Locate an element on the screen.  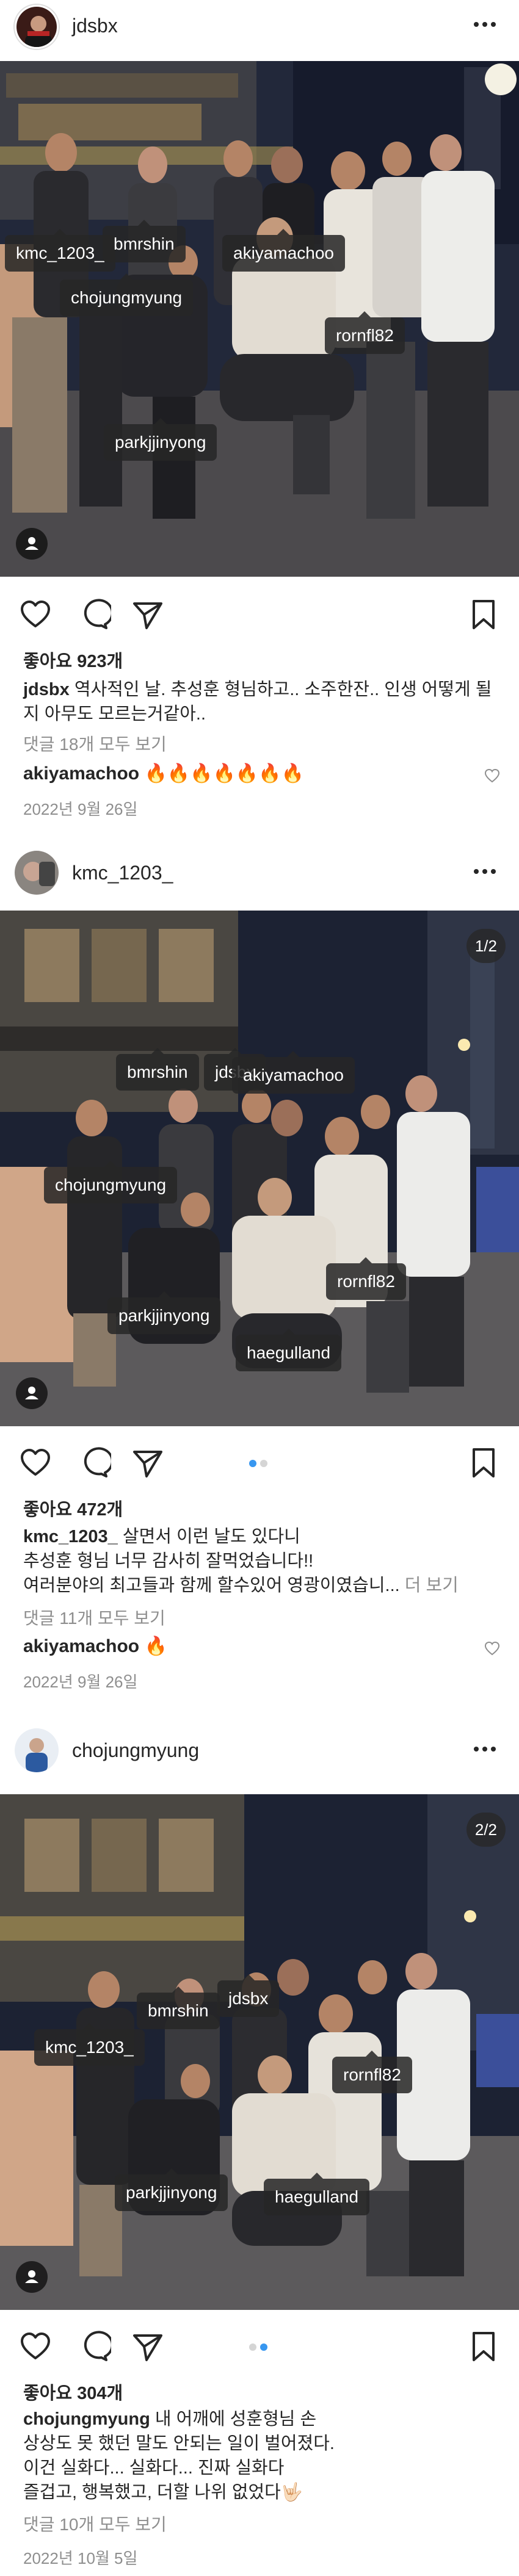
post-header: chojungmyung is located at coordinates (259, 1745).